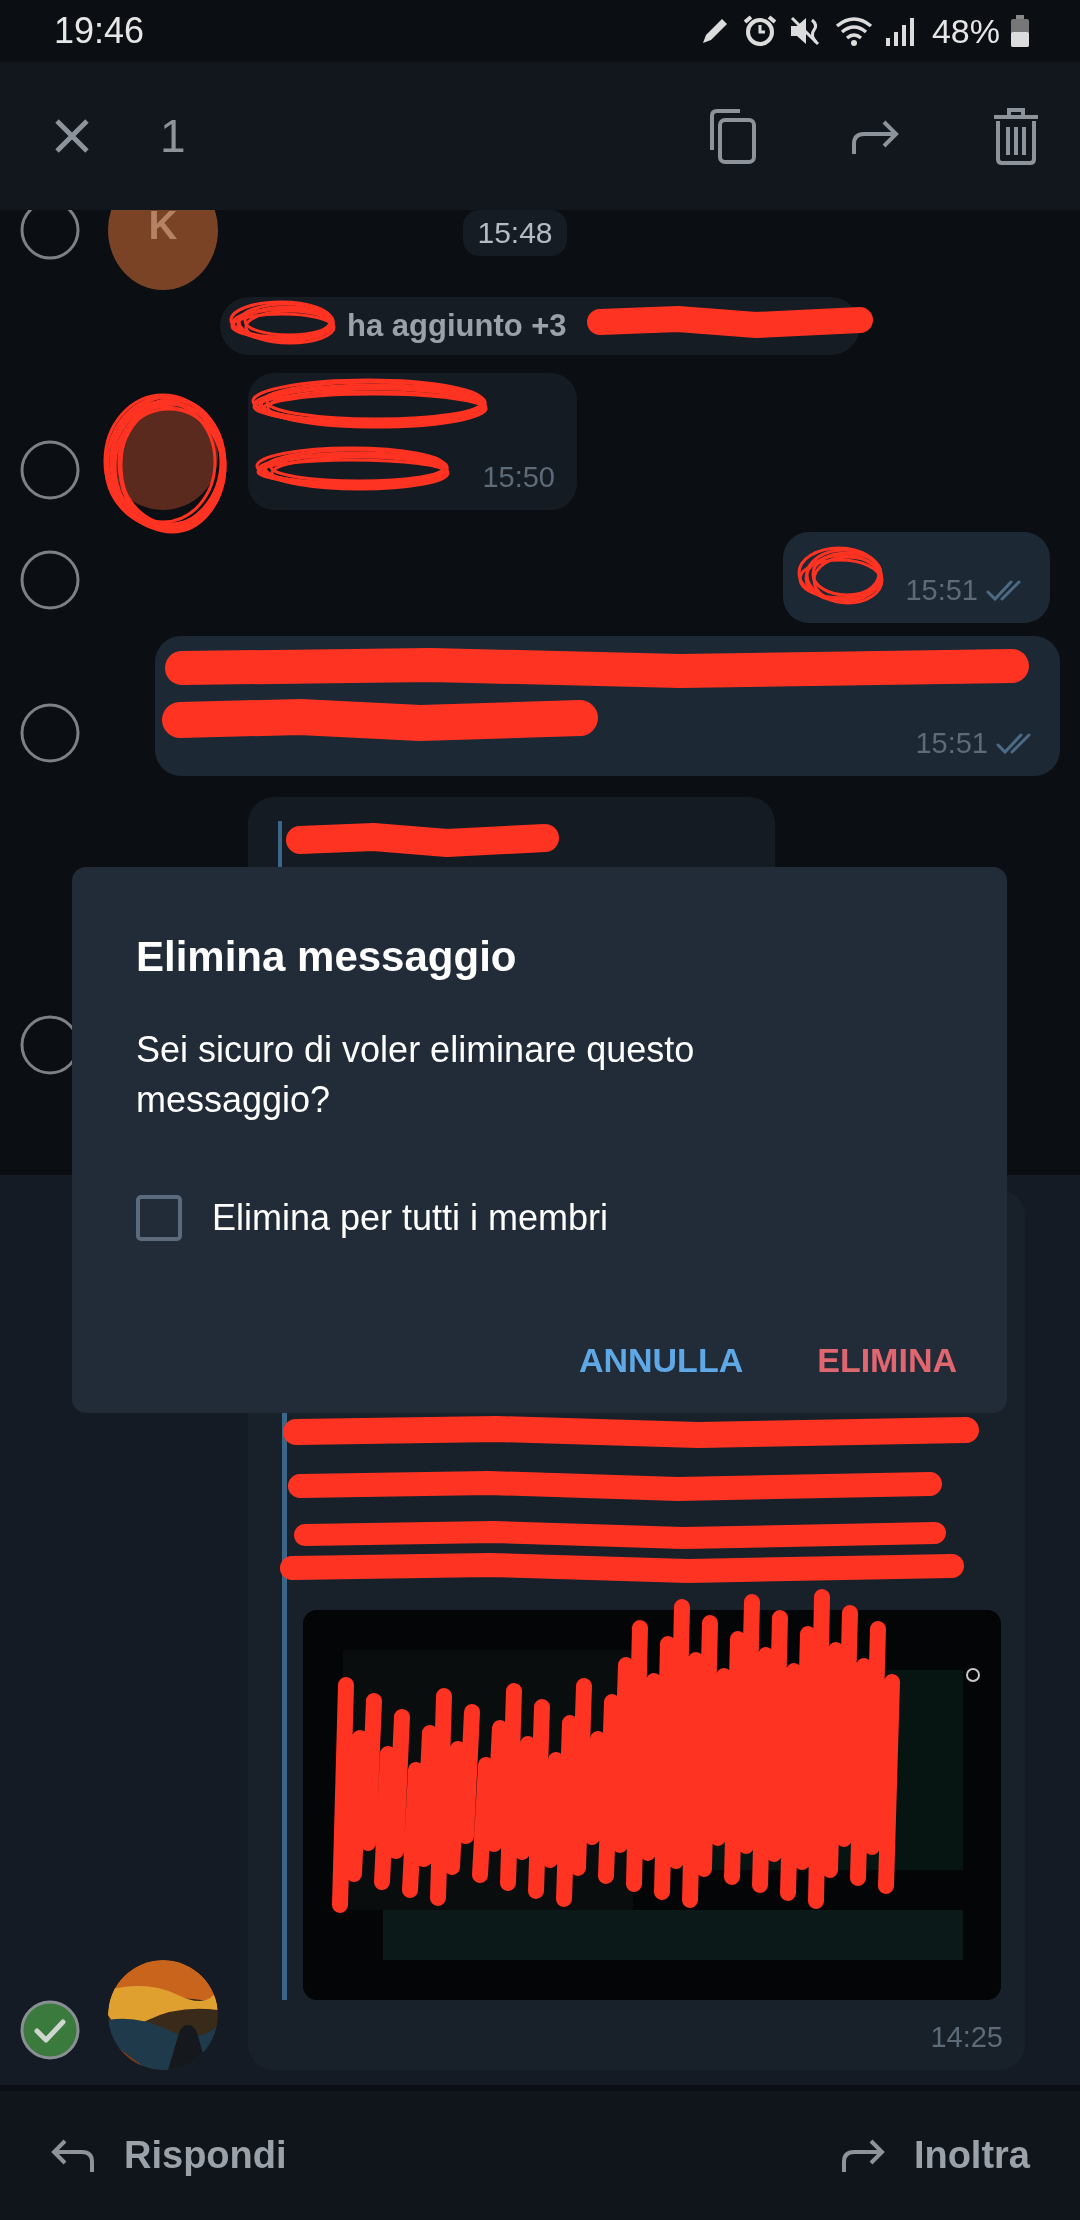  What do you see at coordinates (887, 1360) in the screenshot?
I see `delete-button: ELIMINA` at bounding box center [887, 1360].